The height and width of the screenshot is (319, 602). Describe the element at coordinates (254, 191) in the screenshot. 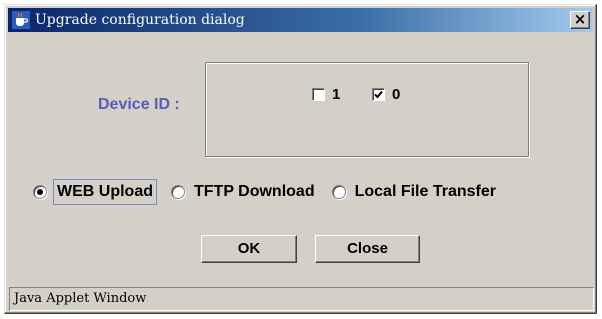

I see `radio-label-tftp-download: TFTP Download` at that location.